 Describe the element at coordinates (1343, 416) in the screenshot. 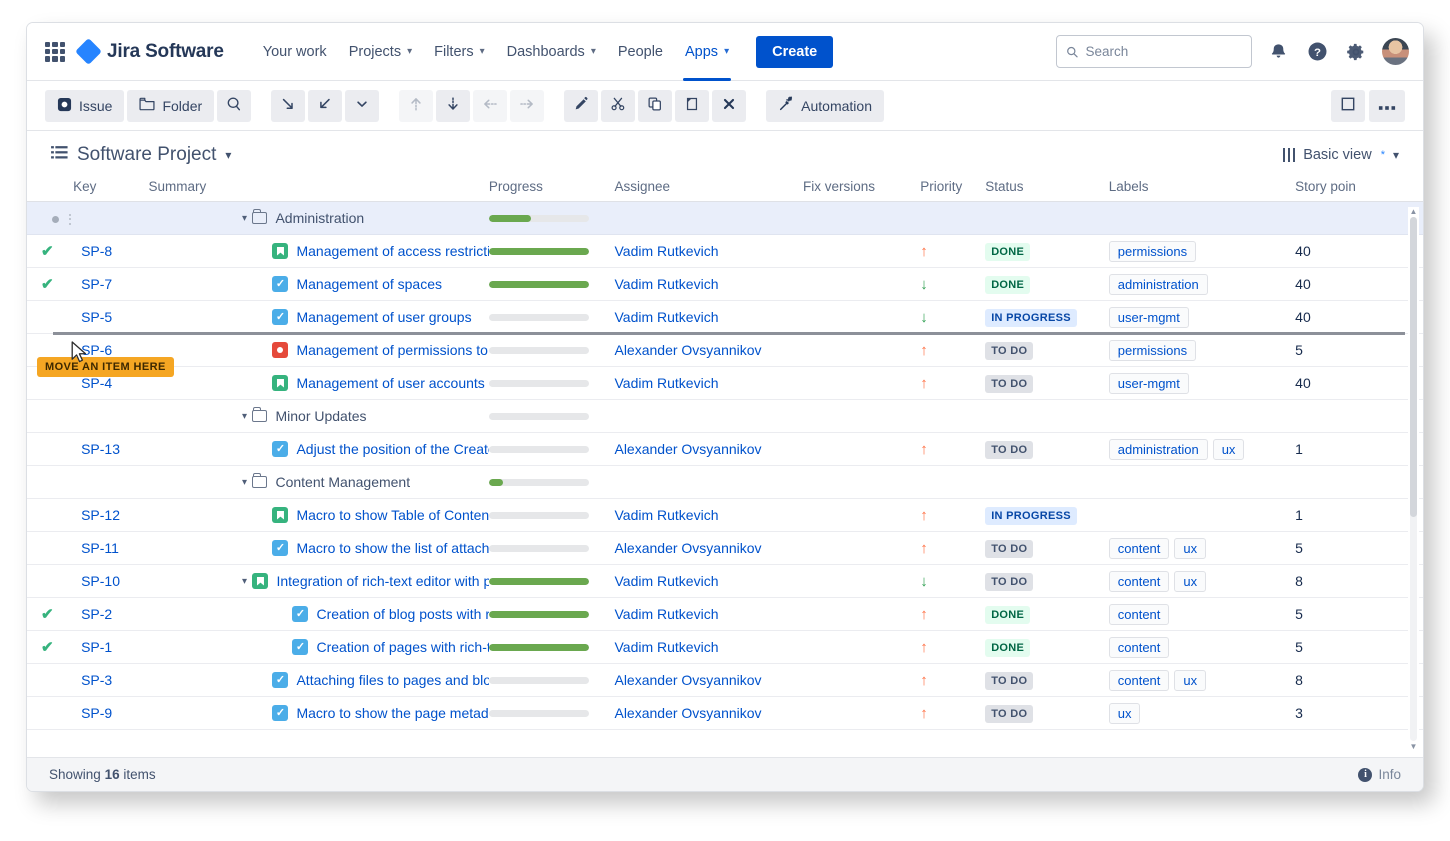

I see `cell-story-points` at that location.